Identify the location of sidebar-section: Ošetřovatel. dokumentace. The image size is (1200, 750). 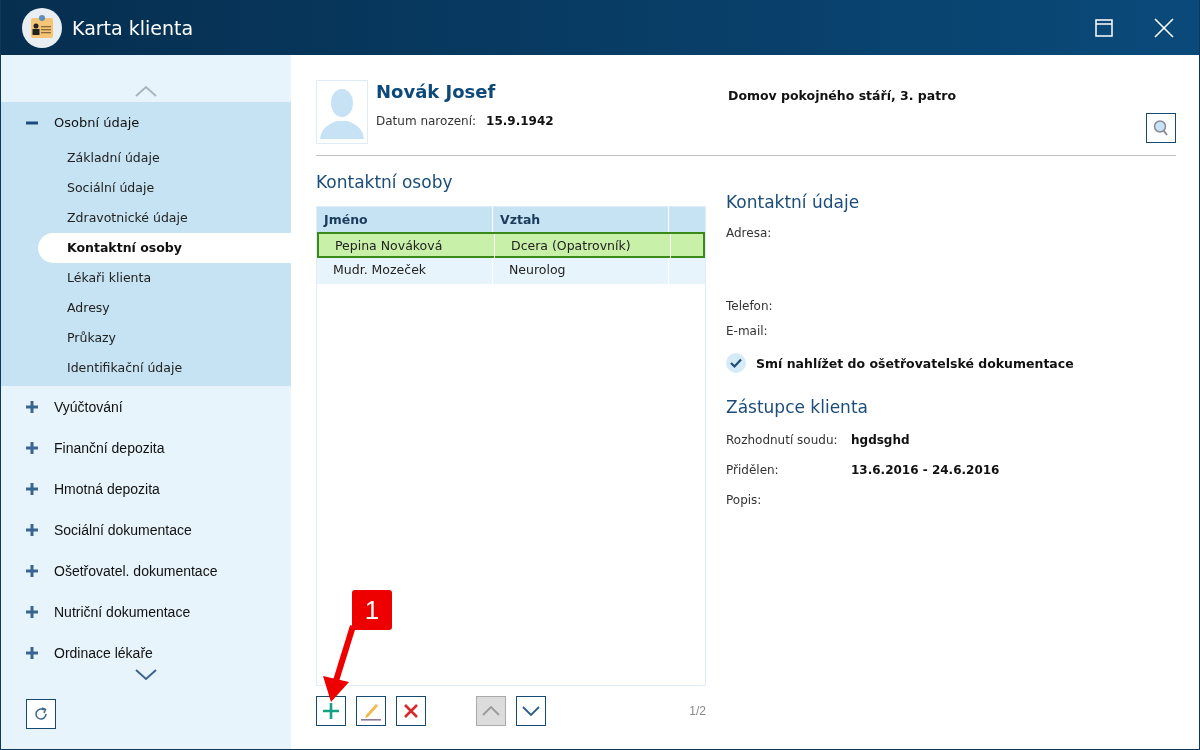
(146, 570).